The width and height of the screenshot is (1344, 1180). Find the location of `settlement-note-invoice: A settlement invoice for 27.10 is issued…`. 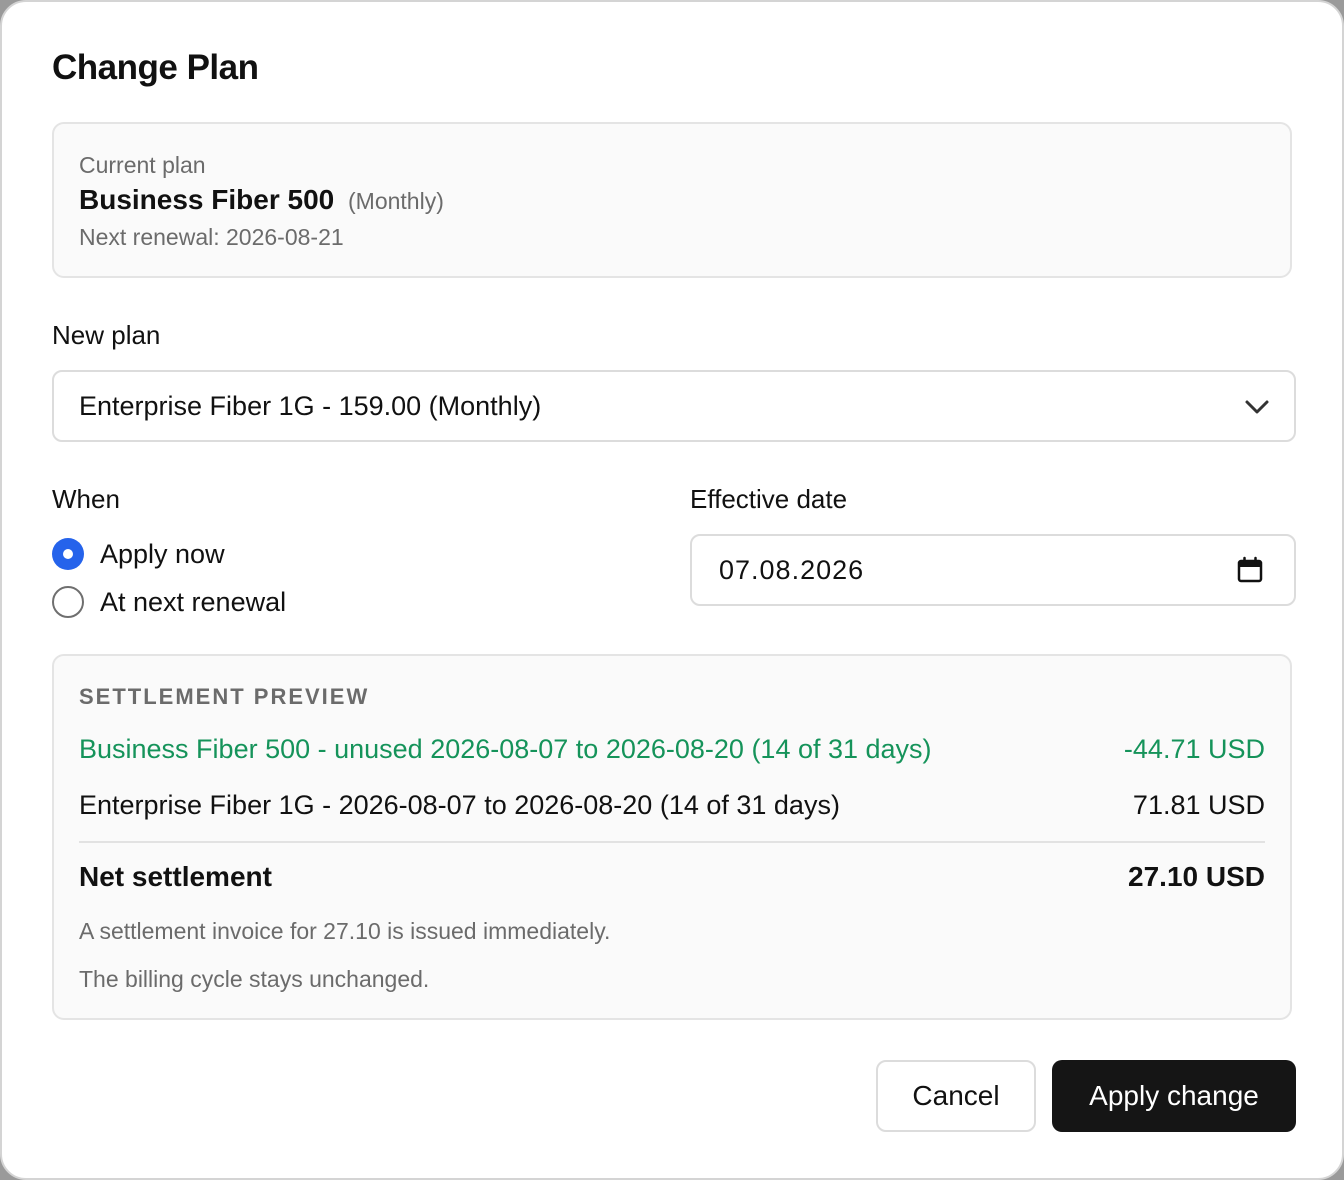

settlement-note-invoice: A settlement invoice for 27.10 is issued… is located at coordinates (345, 931).